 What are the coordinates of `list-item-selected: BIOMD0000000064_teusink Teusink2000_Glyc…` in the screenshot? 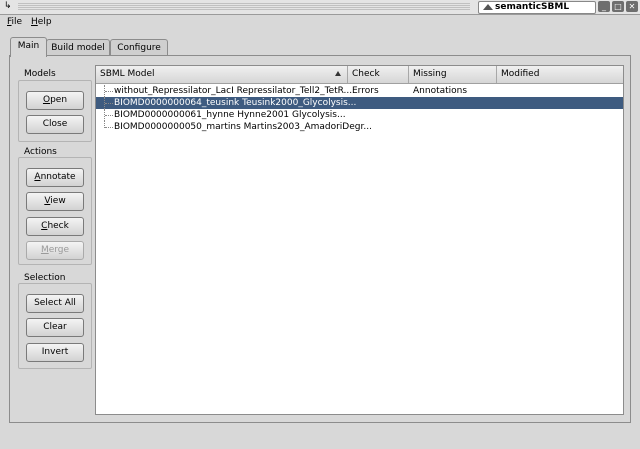 It's located at (359, 103).